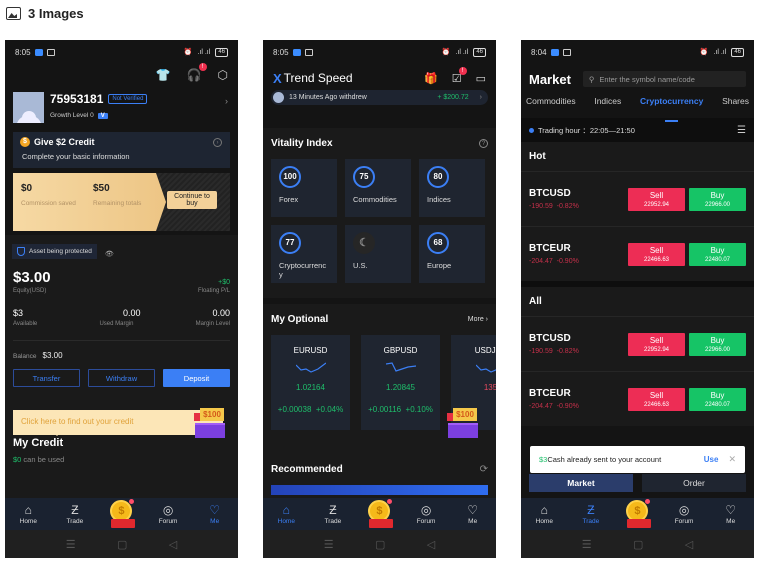  What do you see at coordinates (735, 106) in the screenshot?
I see `tab-shares: Shares` at bounding box center [735, 106].